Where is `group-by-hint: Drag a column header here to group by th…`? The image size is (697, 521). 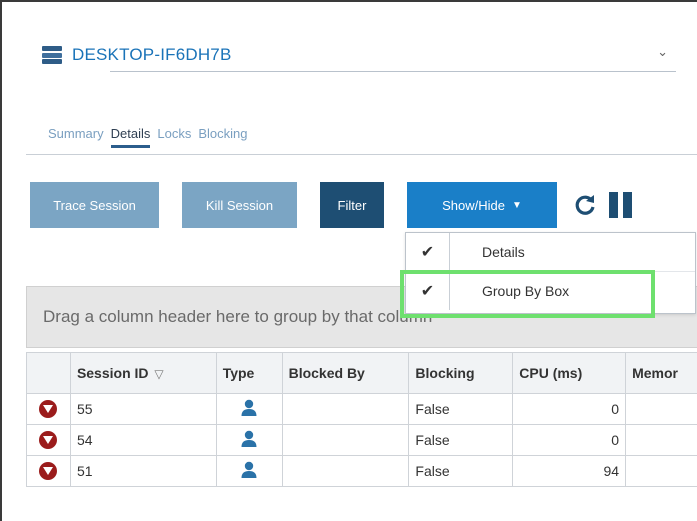
group-by-hint: Drag a column header here to group by th… is located at coordinates (238, 316).